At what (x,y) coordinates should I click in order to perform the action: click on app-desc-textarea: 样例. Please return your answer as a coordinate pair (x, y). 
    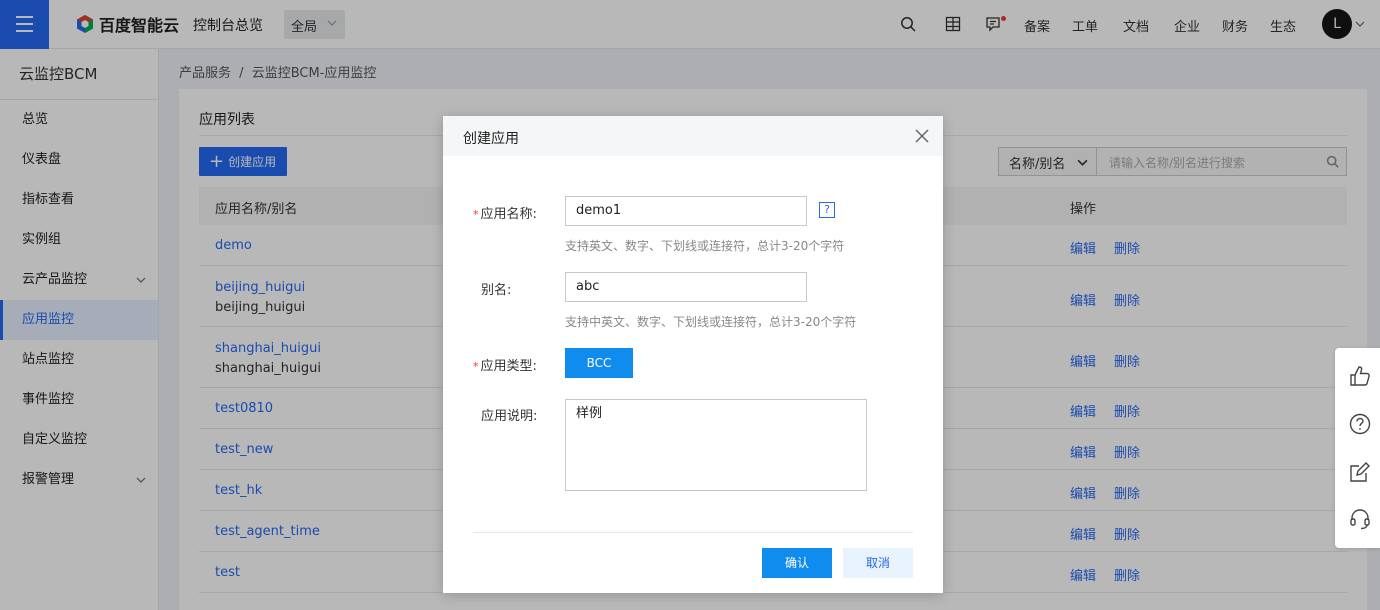
    Looking at the image, I should click on (716, 445).